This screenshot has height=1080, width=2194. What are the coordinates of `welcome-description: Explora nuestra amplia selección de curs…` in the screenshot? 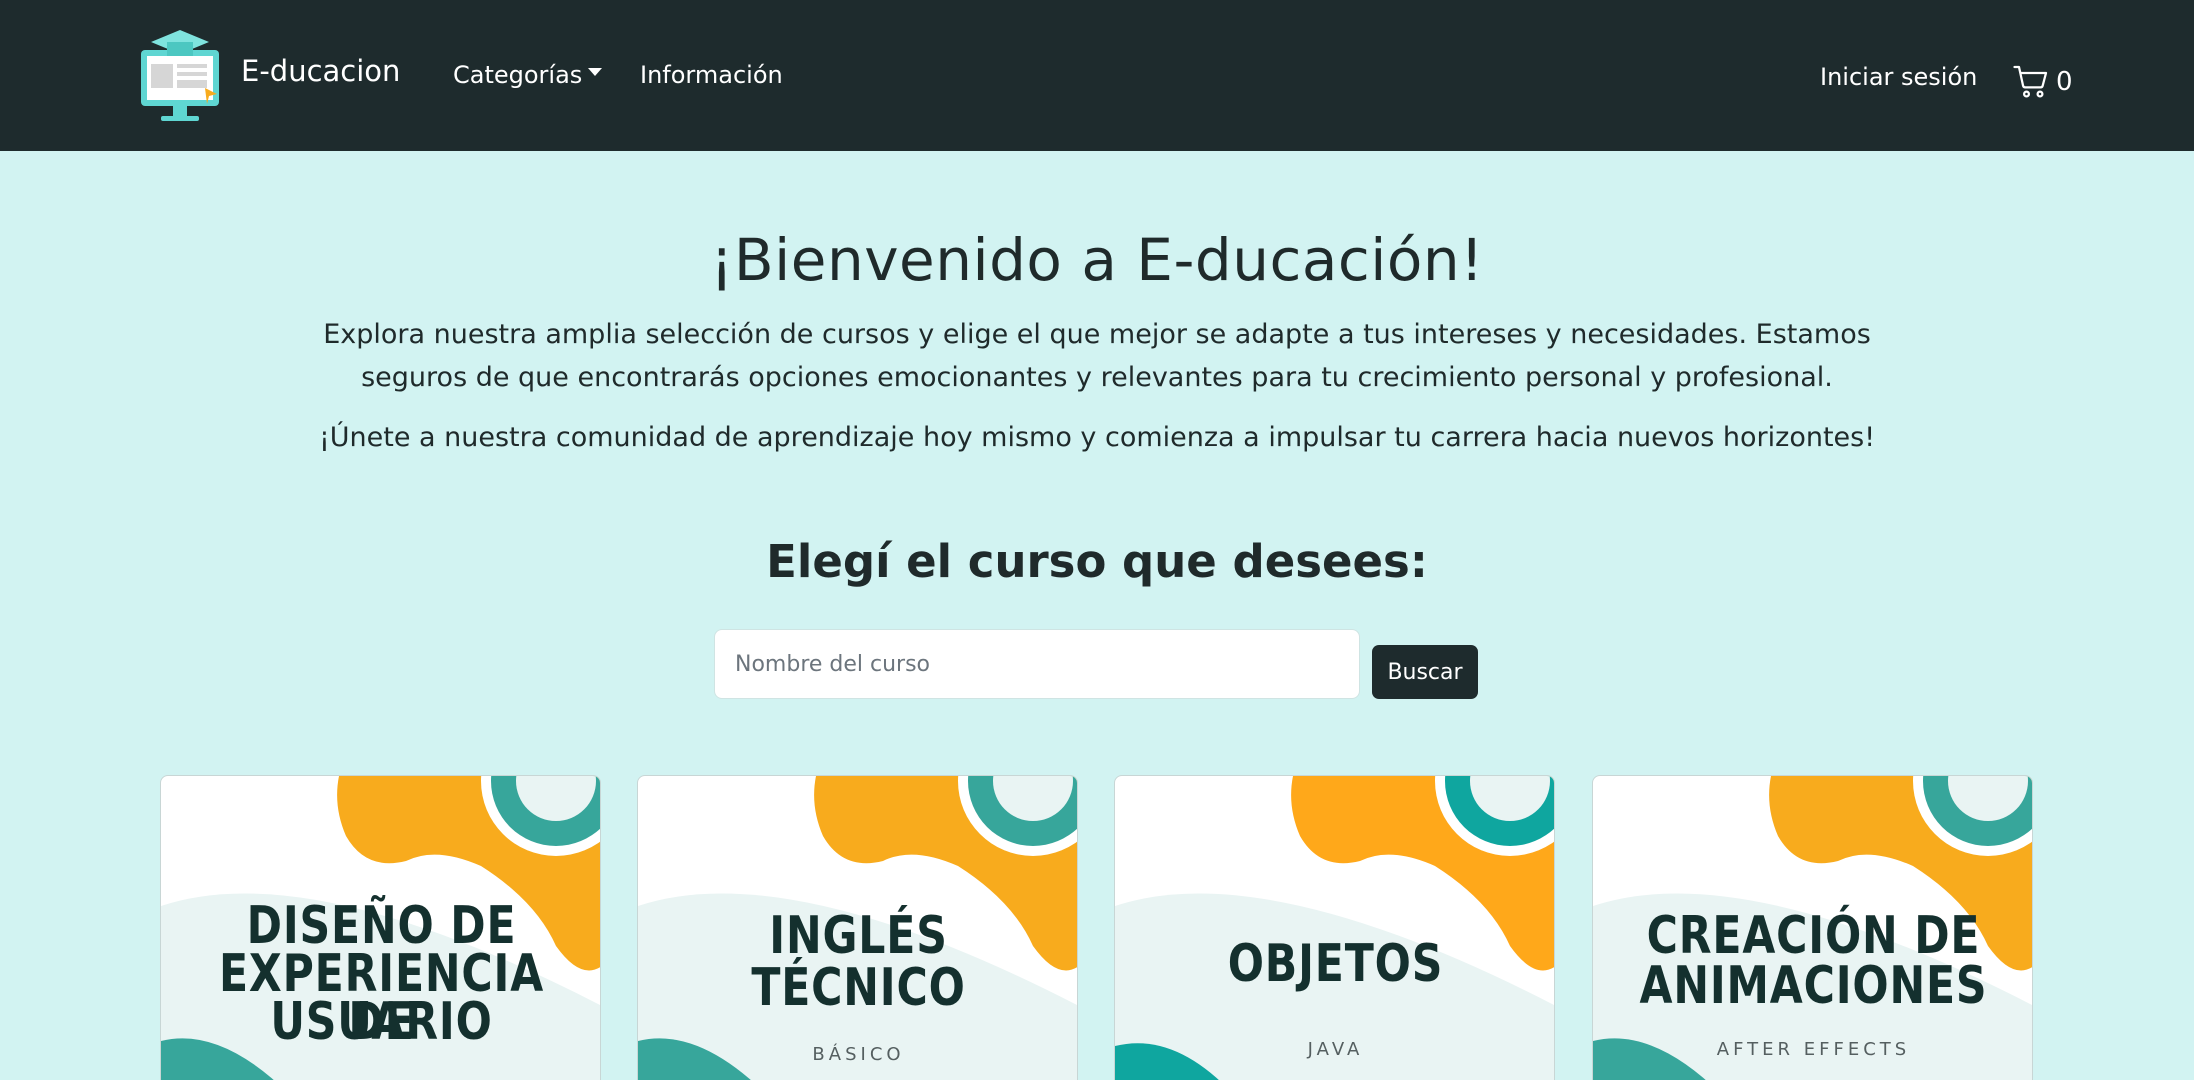 It's located at (1097, 356).